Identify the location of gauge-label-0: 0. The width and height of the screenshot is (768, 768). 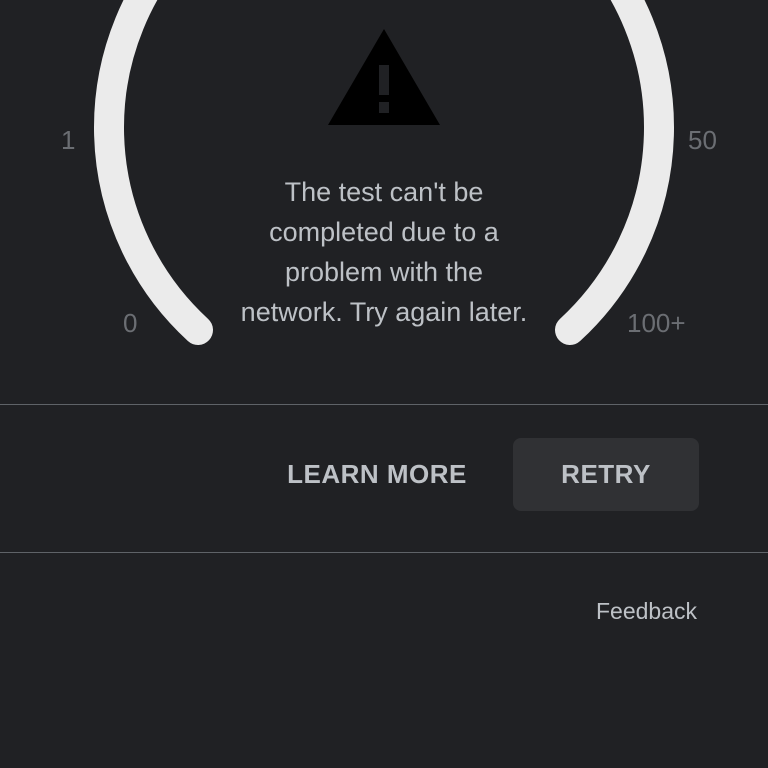
(130, 323).